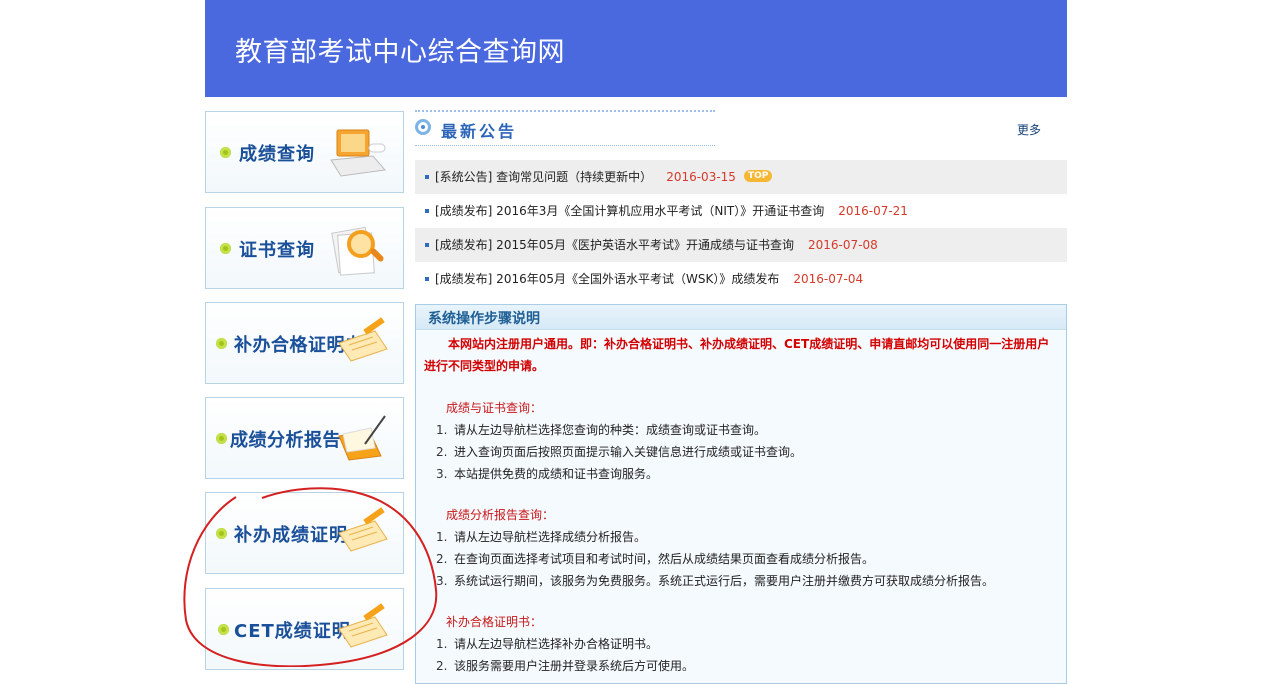  What do you see at coordinates (543, 177) in the screenshot?
I see `news-item-title: [系统公告] 查询常见问题（持续更新中）` at bounding box center [543, 177].